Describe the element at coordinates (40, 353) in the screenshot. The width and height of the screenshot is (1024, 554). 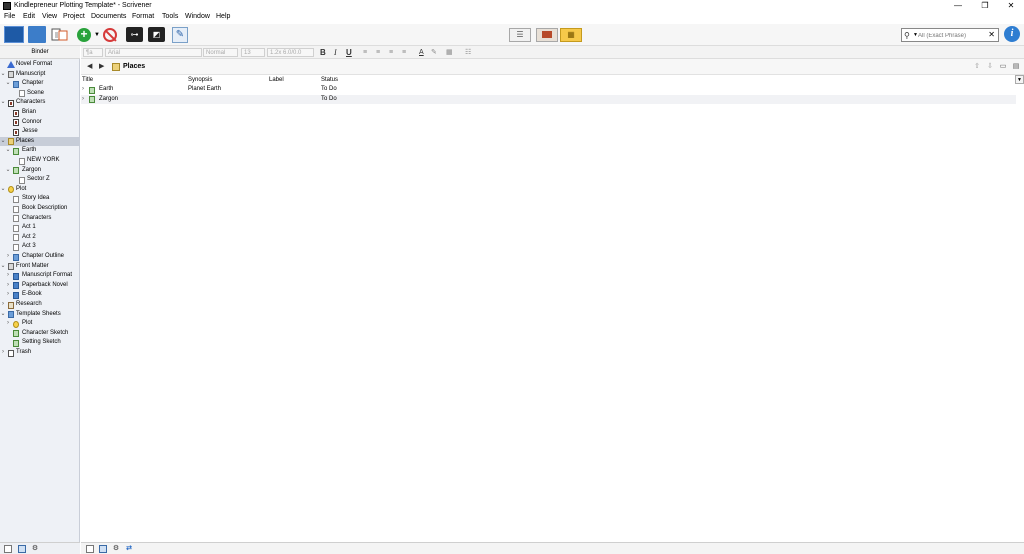
I see `binder-item-trash: › Trash` at that location.